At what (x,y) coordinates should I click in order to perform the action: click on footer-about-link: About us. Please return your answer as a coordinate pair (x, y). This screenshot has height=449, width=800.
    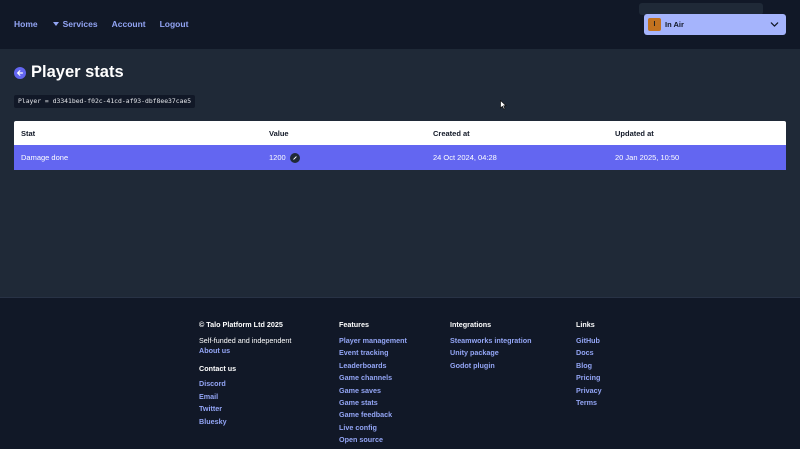
    Looking at the image, I should click on (245, 352).